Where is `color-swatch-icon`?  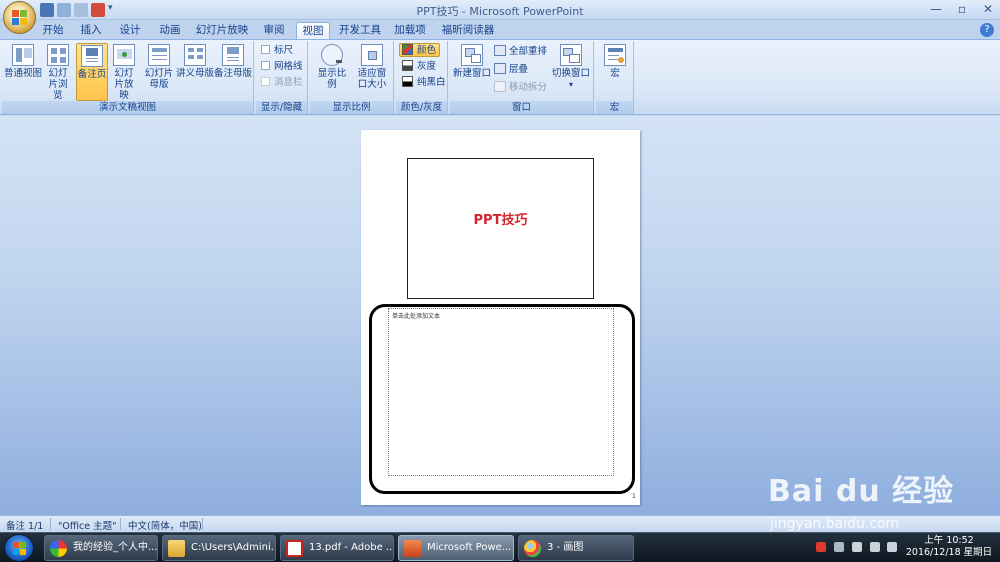 color-swatch-icon is located at coordinates (407, 49).